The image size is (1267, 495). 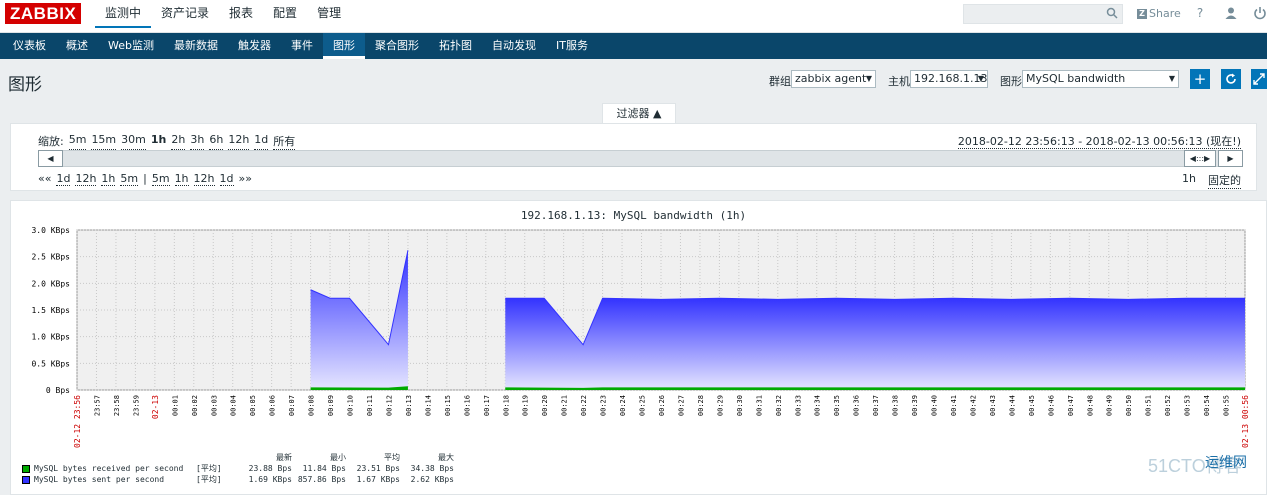 What do you see at coordinates (1112, 13) in the screenshot?
I see `search-icon` at bounding box center [1112, 13].